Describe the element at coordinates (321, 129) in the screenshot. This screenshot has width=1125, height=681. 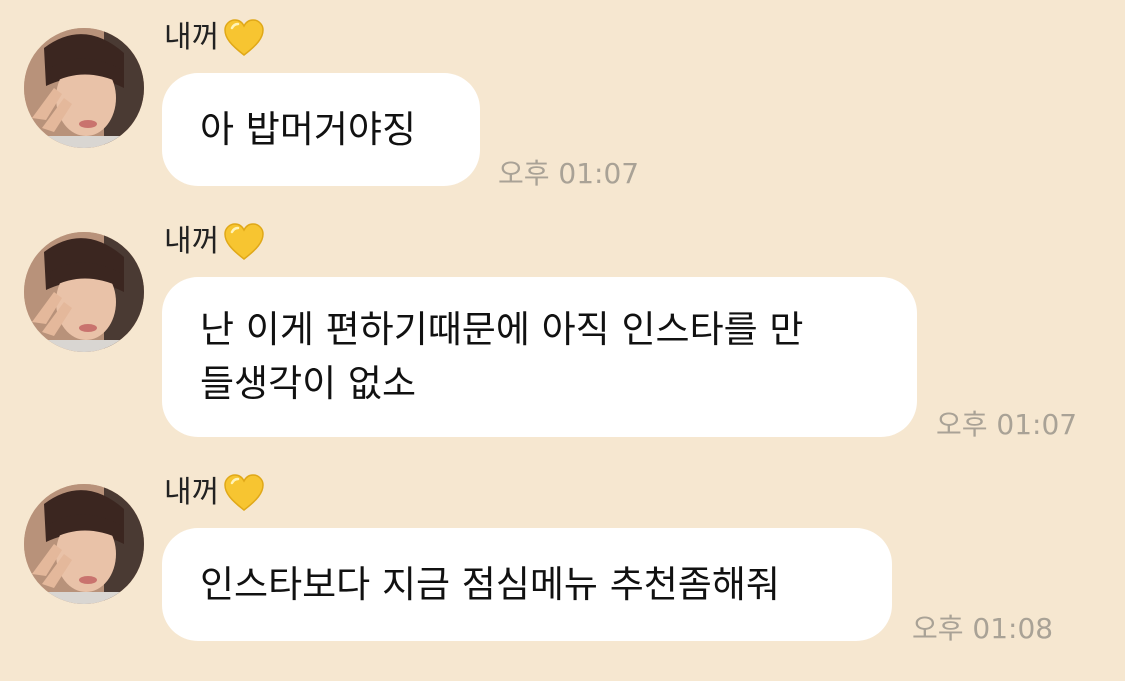
I see `message-bubble: 아 밥머거야징` at that location.